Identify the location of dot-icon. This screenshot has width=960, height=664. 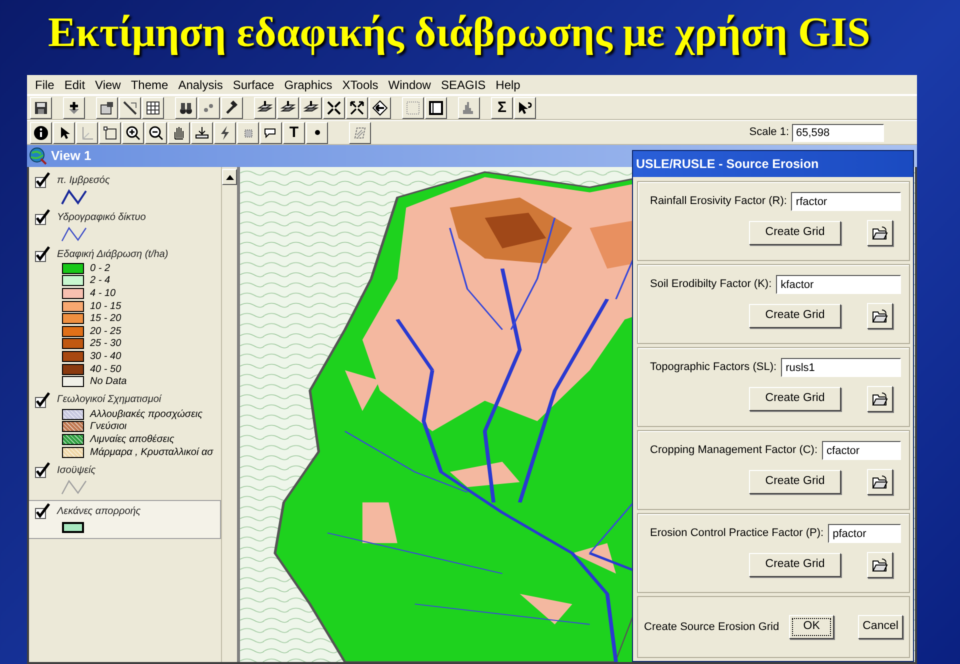
(317, 132).